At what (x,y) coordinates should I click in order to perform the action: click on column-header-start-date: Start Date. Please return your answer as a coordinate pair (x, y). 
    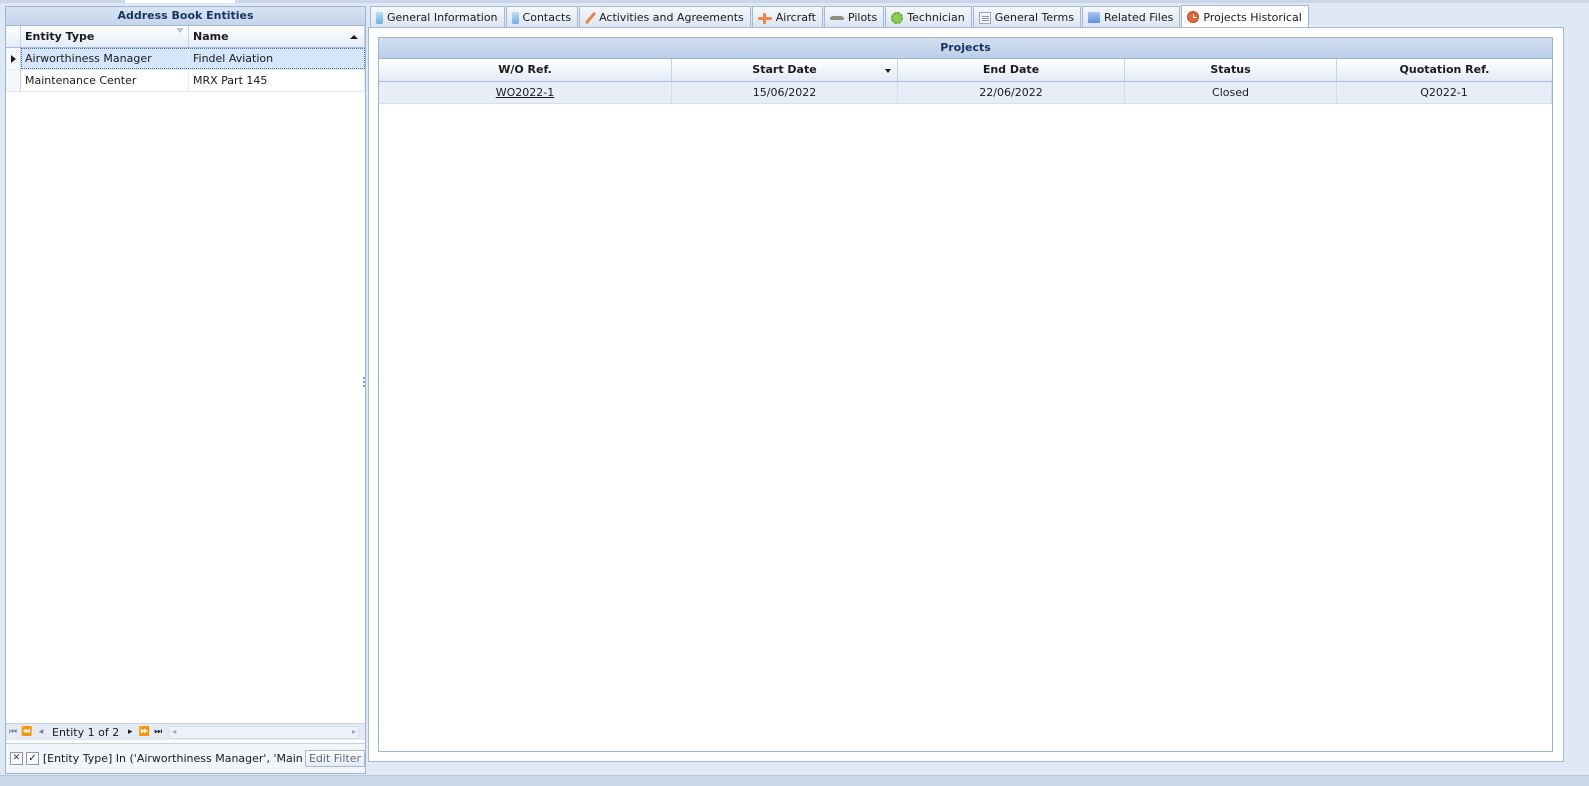
    Looking at the image, I should click on (785, 70).